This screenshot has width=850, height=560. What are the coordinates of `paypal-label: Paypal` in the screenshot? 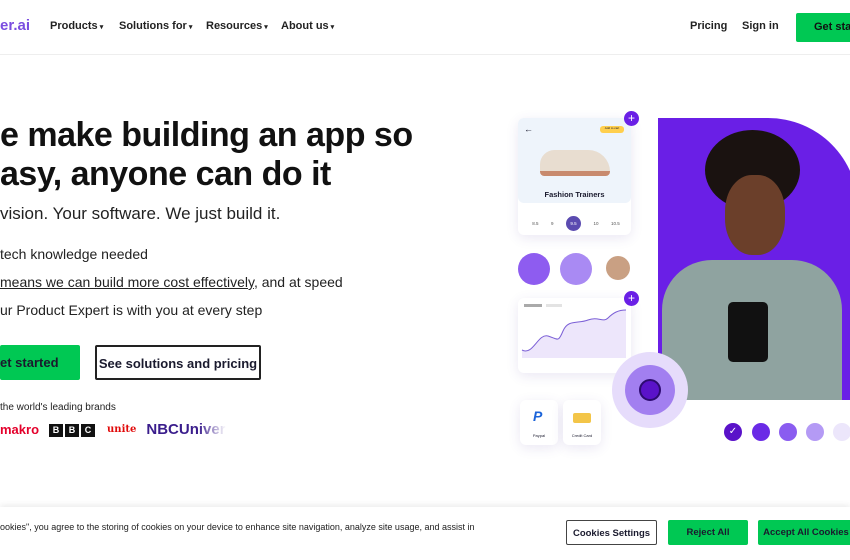 It's located at (539, 435).